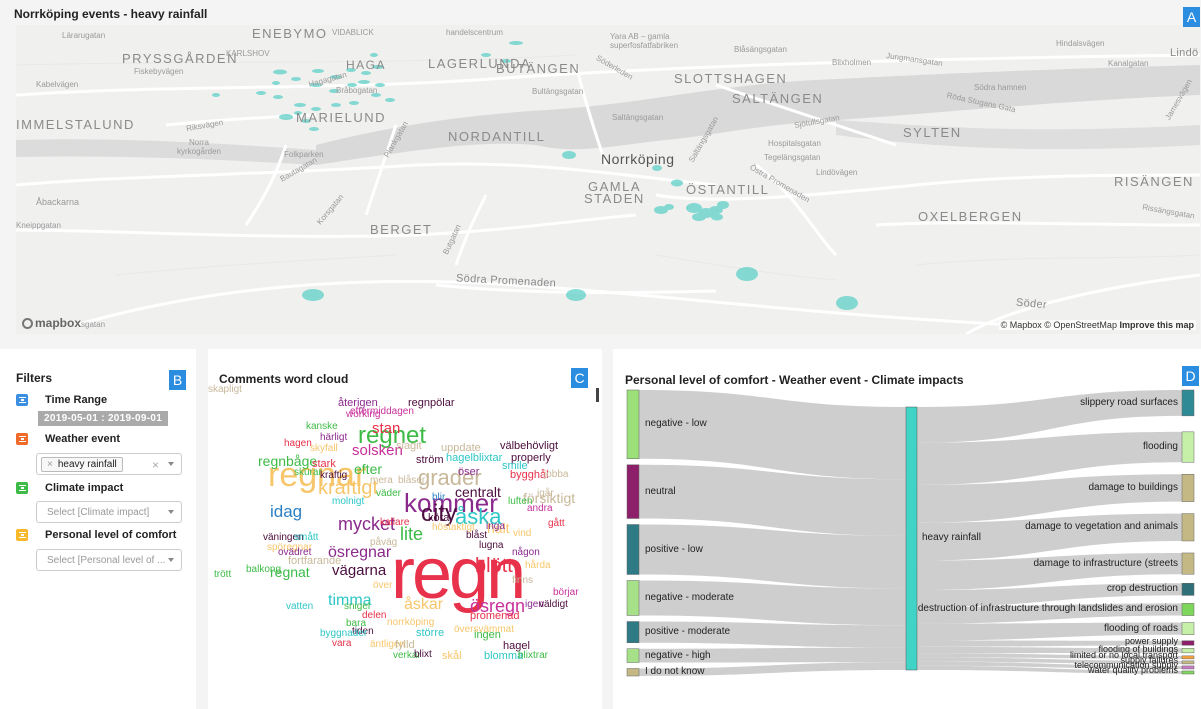  Describe the element at coordinates (363, 415) in the screenshot. I see `word-cloud-word: working` at that location.